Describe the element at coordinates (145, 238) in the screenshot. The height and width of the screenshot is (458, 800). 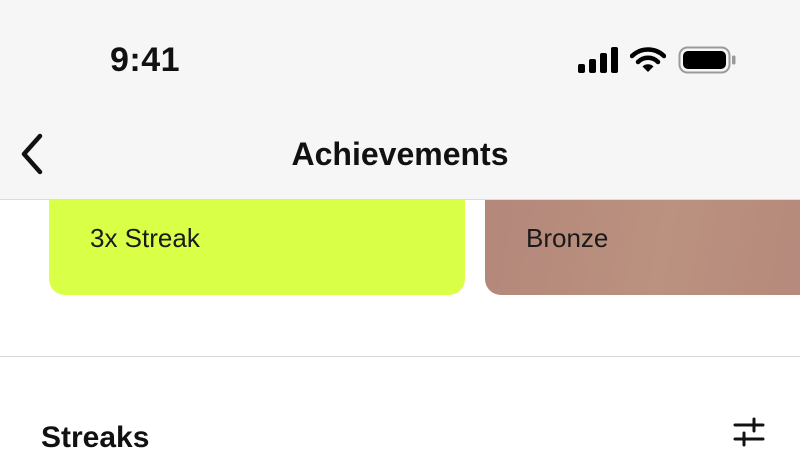
I see `achievement-label: 3x Streak` at that location.